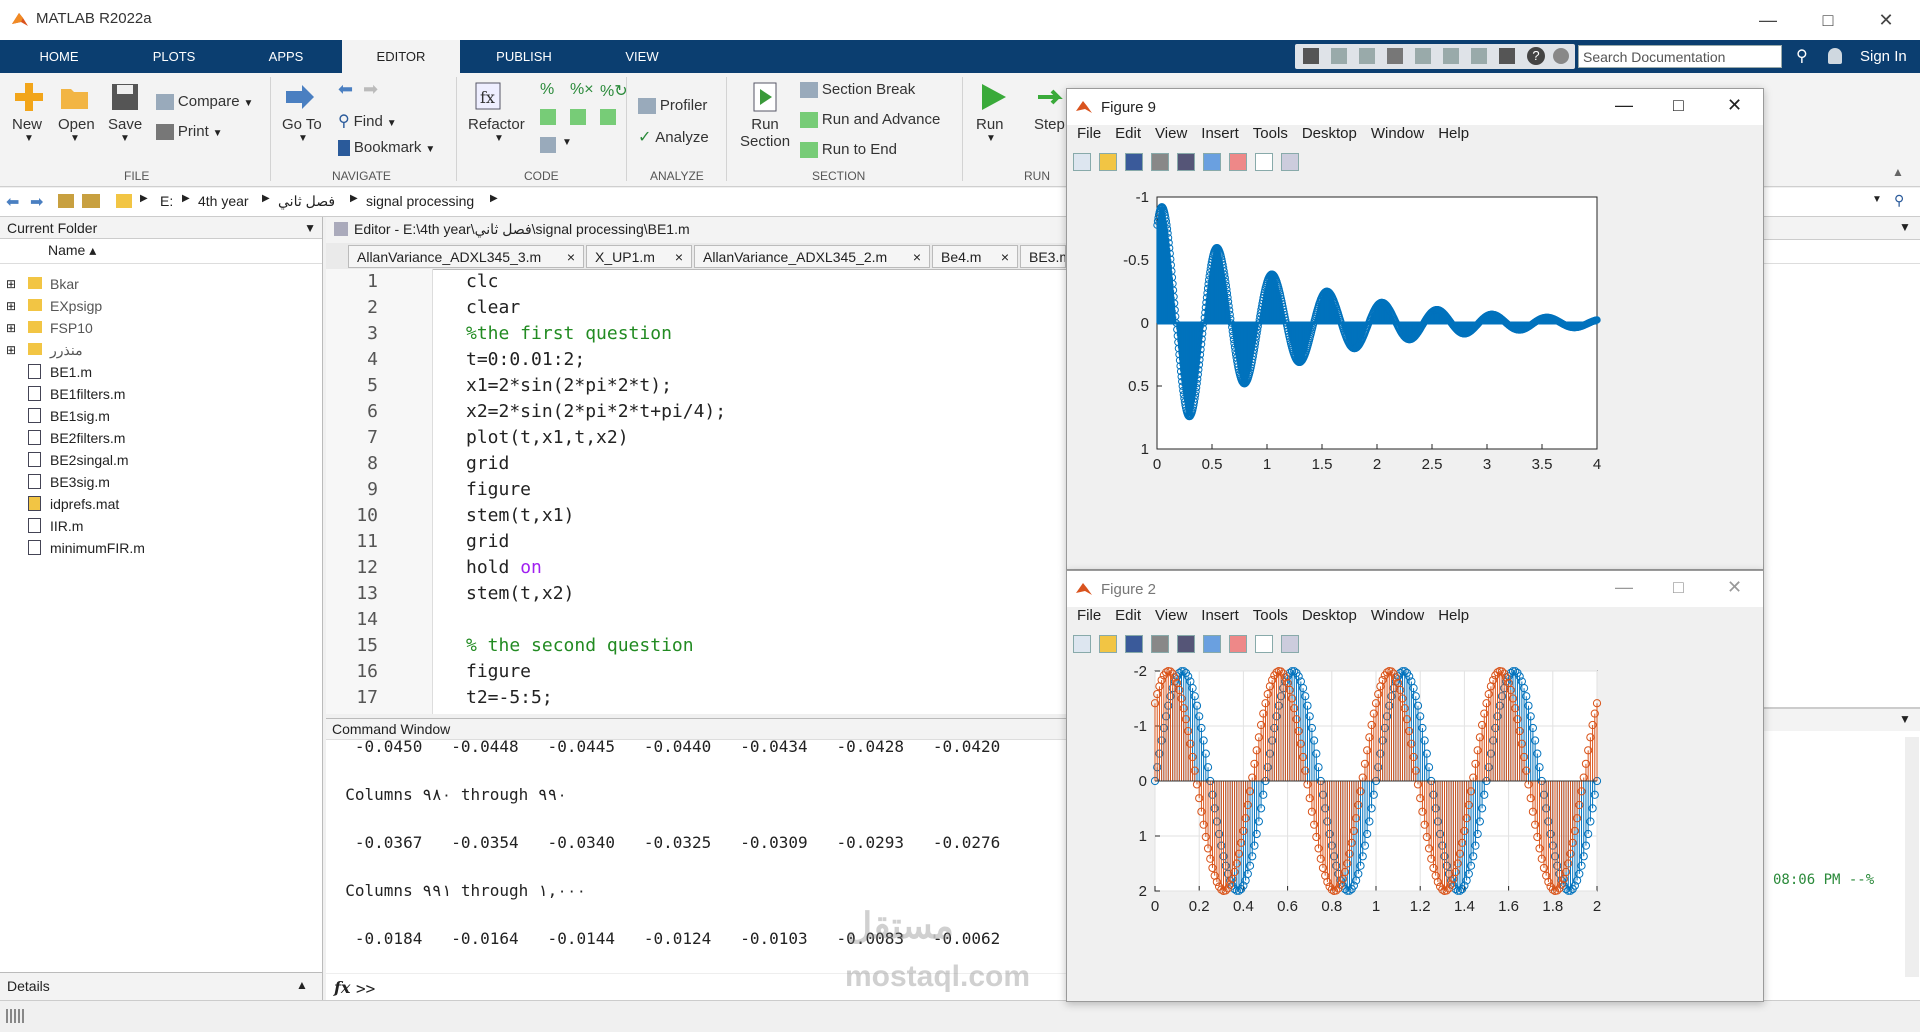 This screenshot has width=1920, height=1032. I want to click on chevron-down-icon: ▼, so click(567, 142).